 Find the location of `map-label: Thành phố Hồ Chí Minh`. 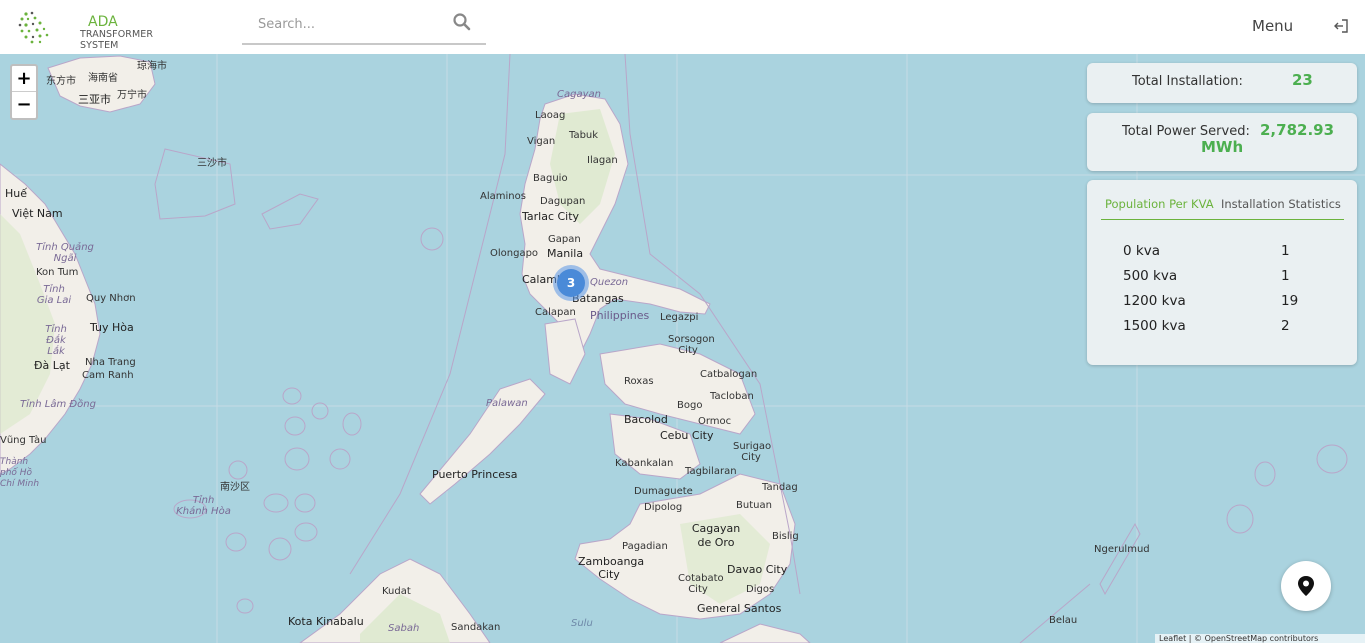

map-label: Thành phố Hồ Chí Minh is located at coordinates (20, 473).